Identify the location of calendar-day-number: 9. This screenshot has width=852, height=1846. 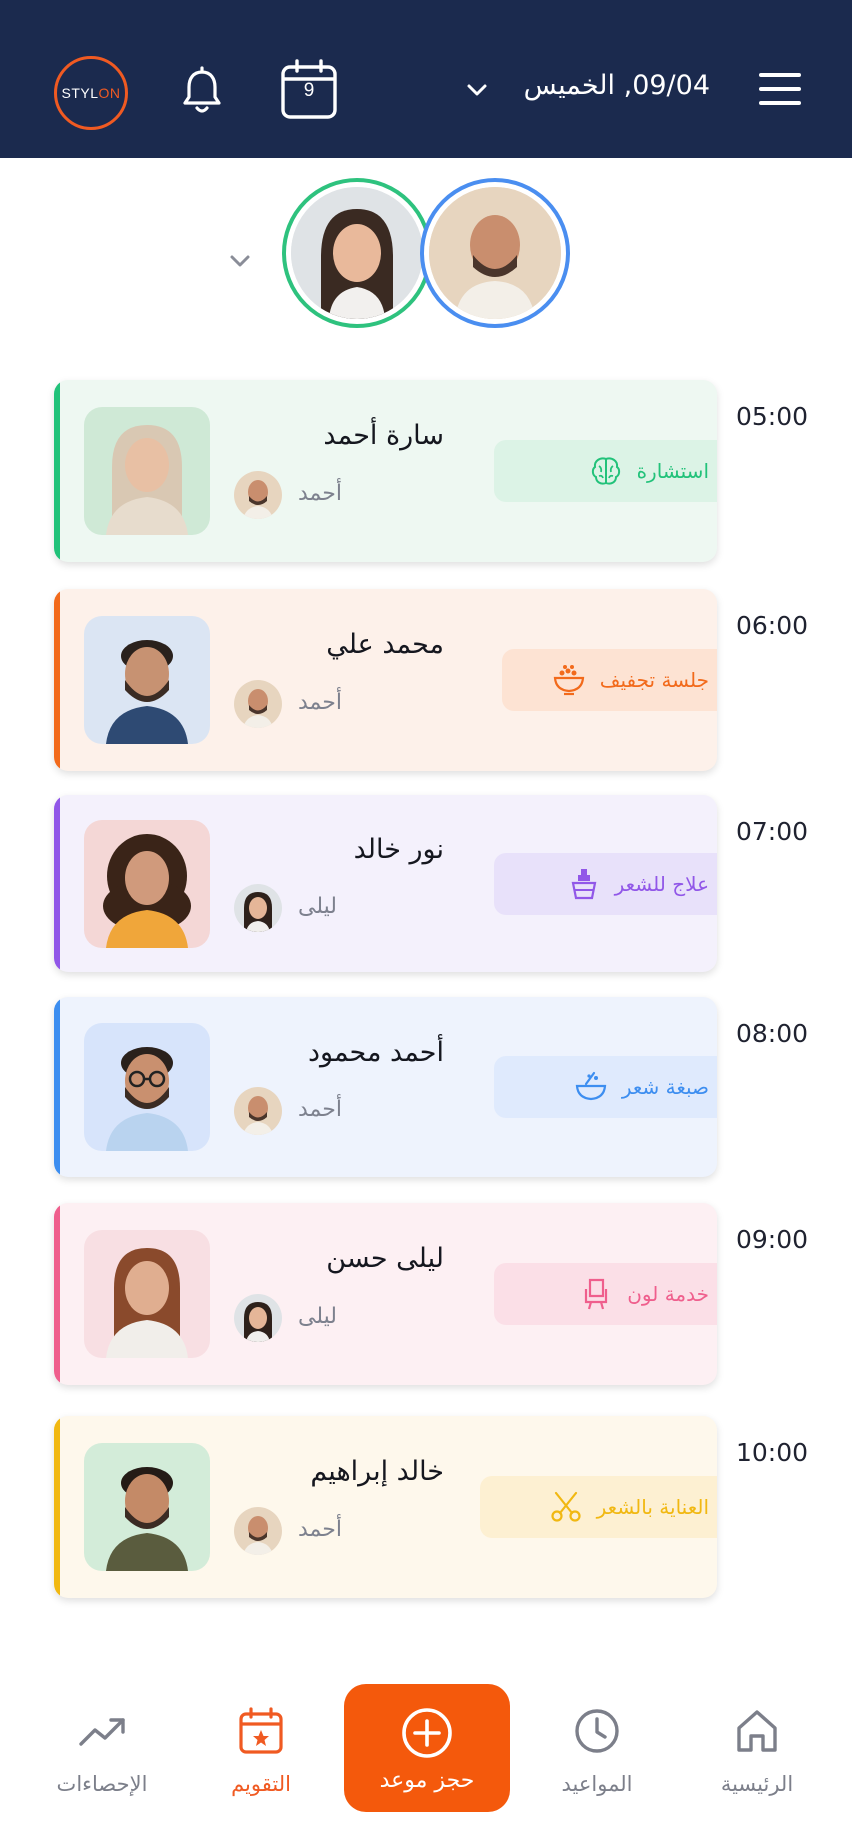
(309, 90).